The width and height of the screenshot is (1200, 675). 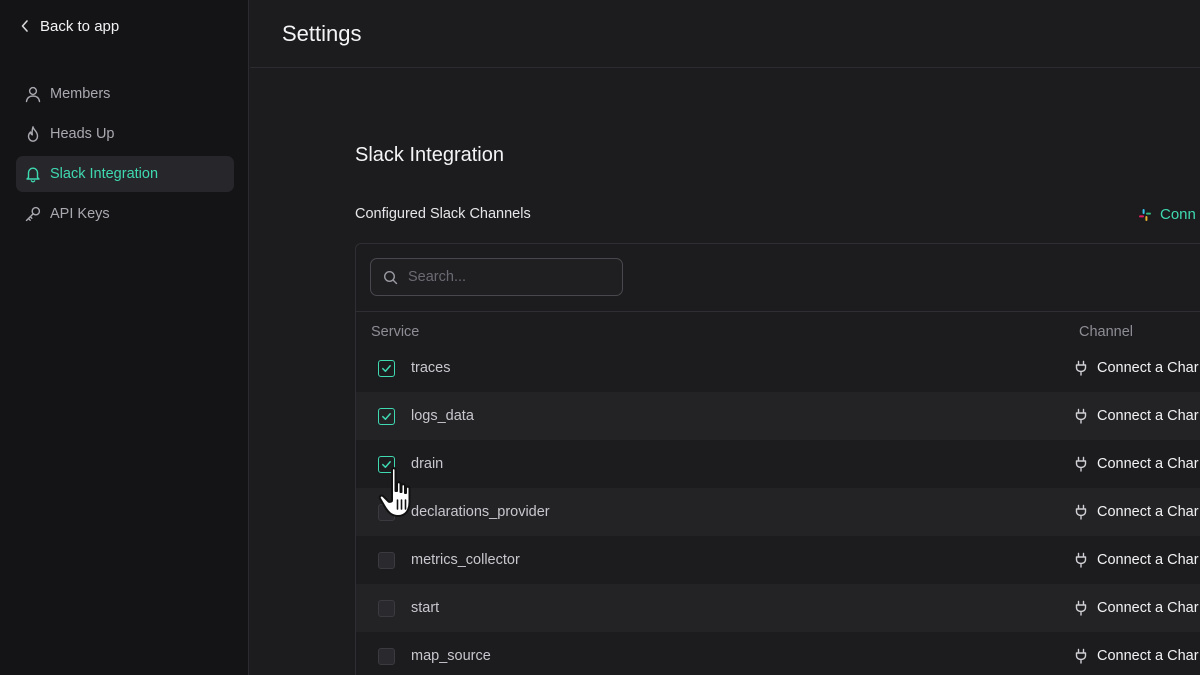 I want to click on table-row: declarations_provider Connect a Char, so click(x=778, y=512).